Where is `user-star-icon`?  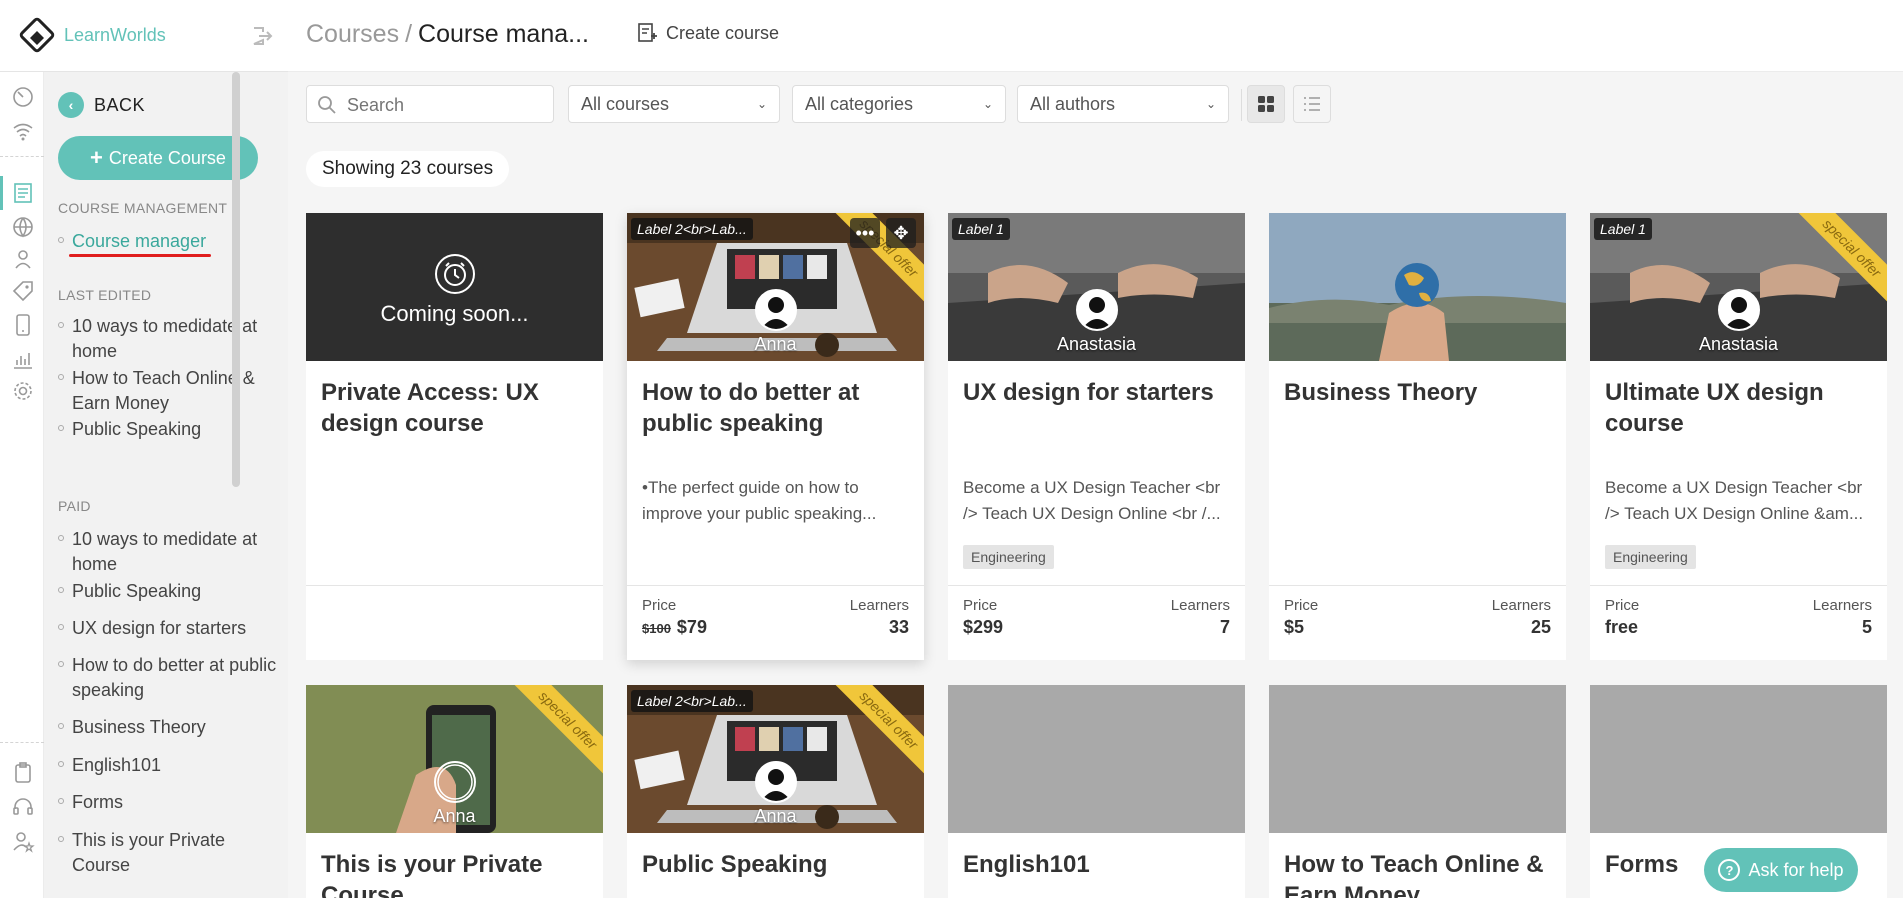
user-star-icon is located at coordinates (23, 841).